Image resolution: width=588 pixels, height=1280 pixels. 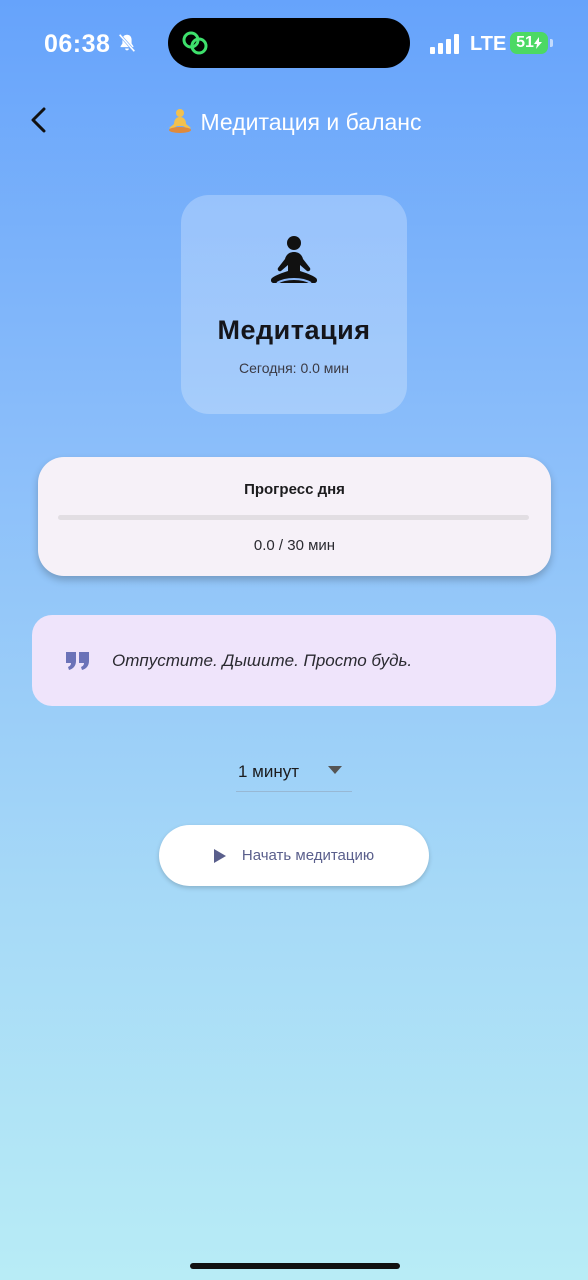 What do you see at coordinates (77, 44) in the screenshot?
I see `status-time: 06:38` at bounding box center [77, 44].